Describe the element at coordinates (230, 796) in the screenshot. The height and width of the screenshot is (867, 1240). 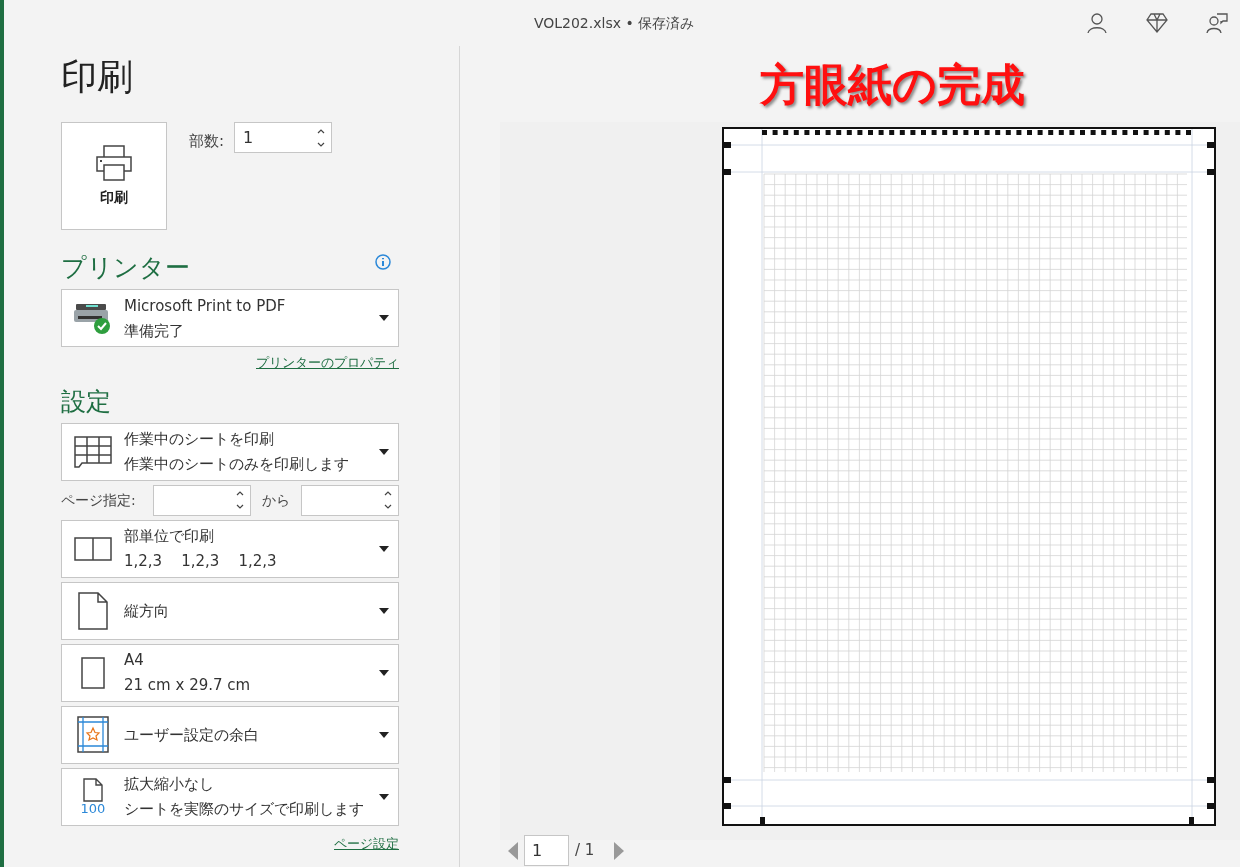
I see `settings-dropdown: 100 拡大縮小なし シートを実際のサイズで印刷します` at that location.